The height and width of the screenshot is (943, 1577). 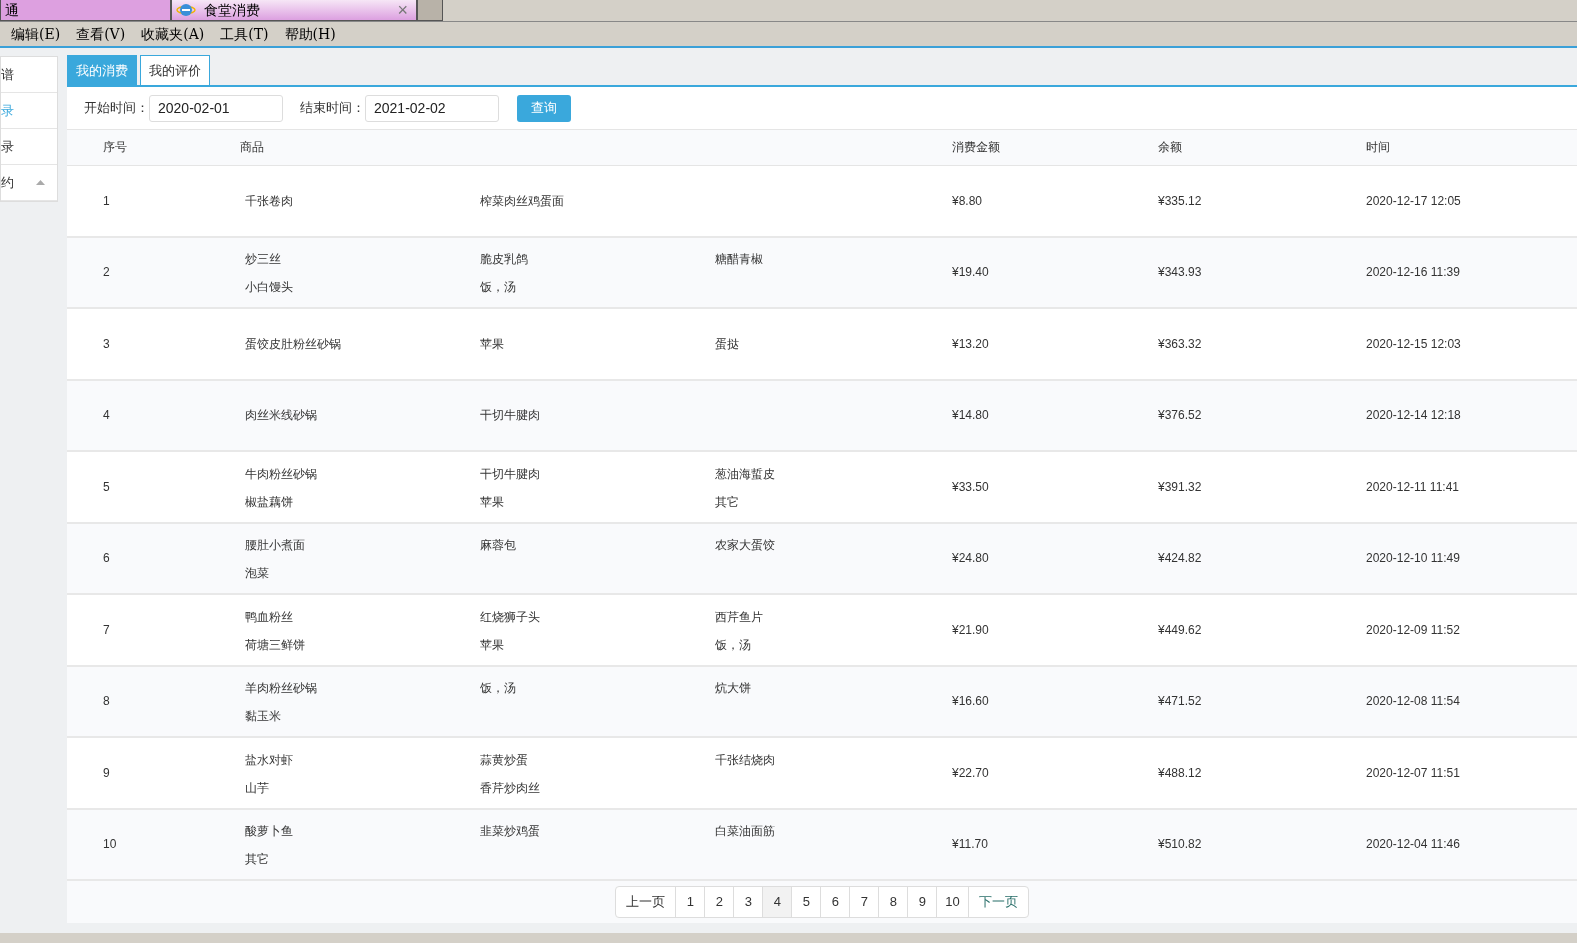 I want to click on table-cell: 2020-12-10 11:49, so click(x=1413, y=558).